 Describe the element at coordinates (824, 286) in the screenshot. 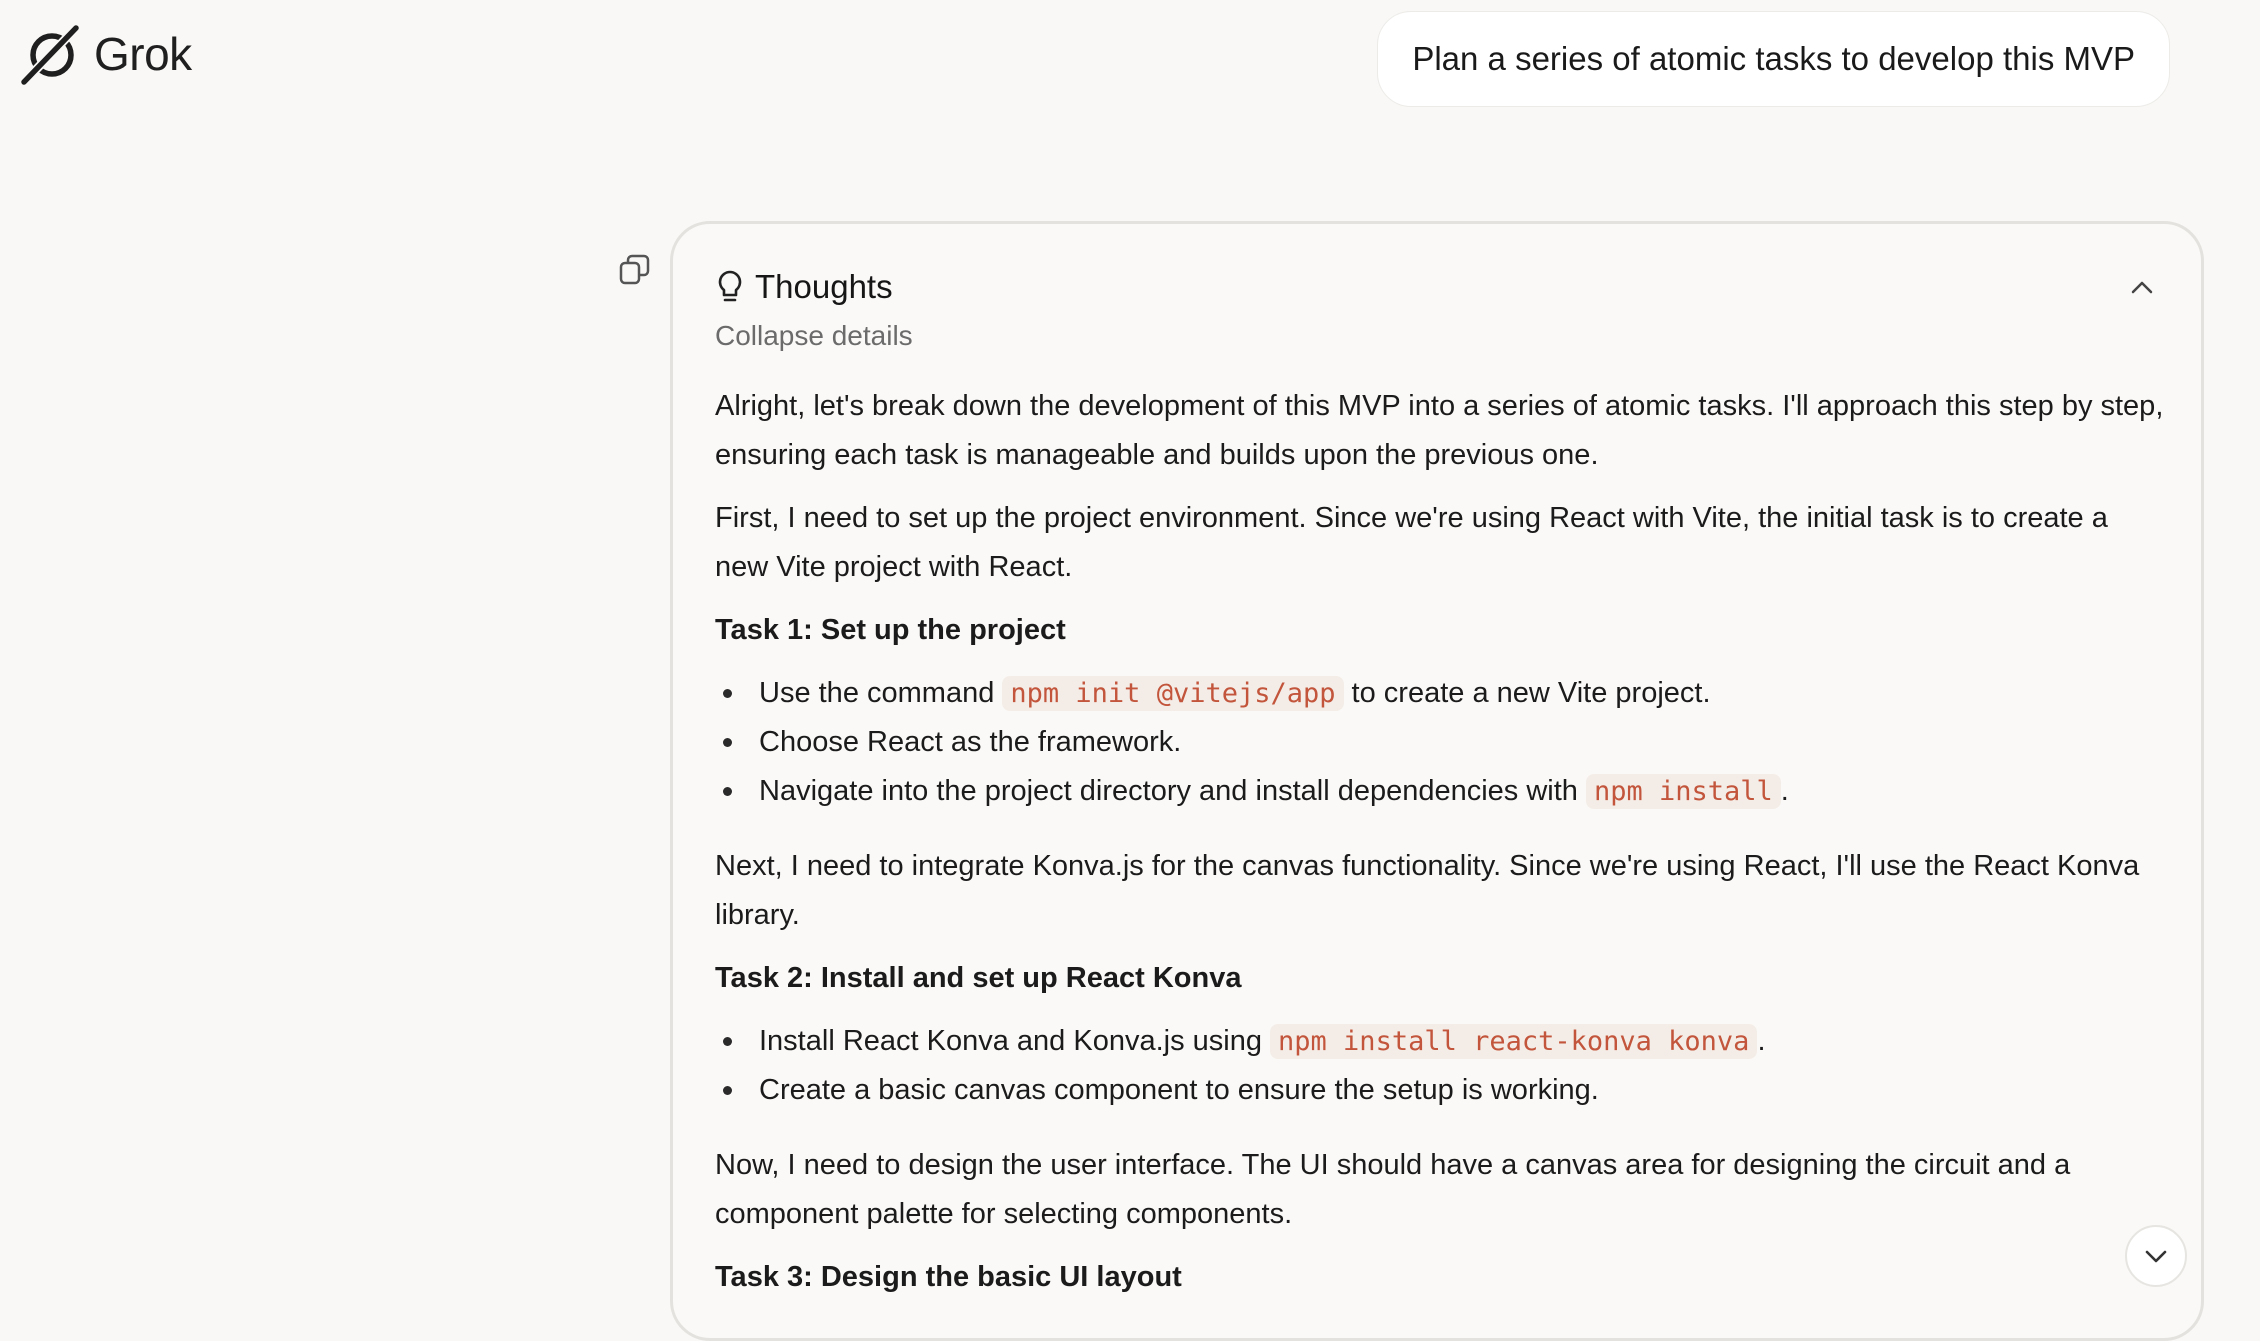

I see `thoughts-title: Thoughts` at that location.